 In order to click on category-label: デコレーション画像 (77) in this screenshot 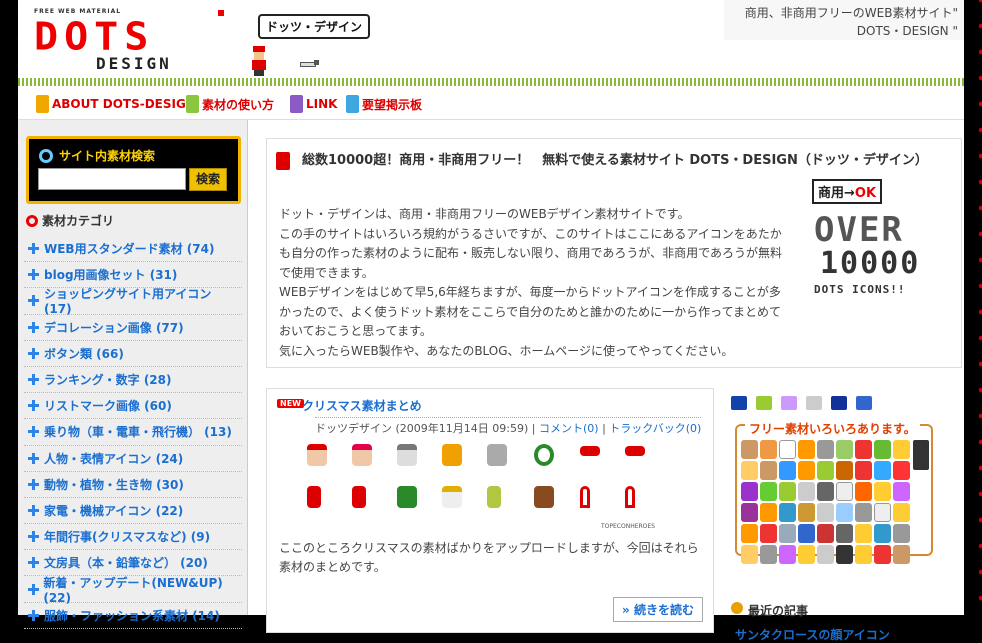, I will do `click(114, 327)`.